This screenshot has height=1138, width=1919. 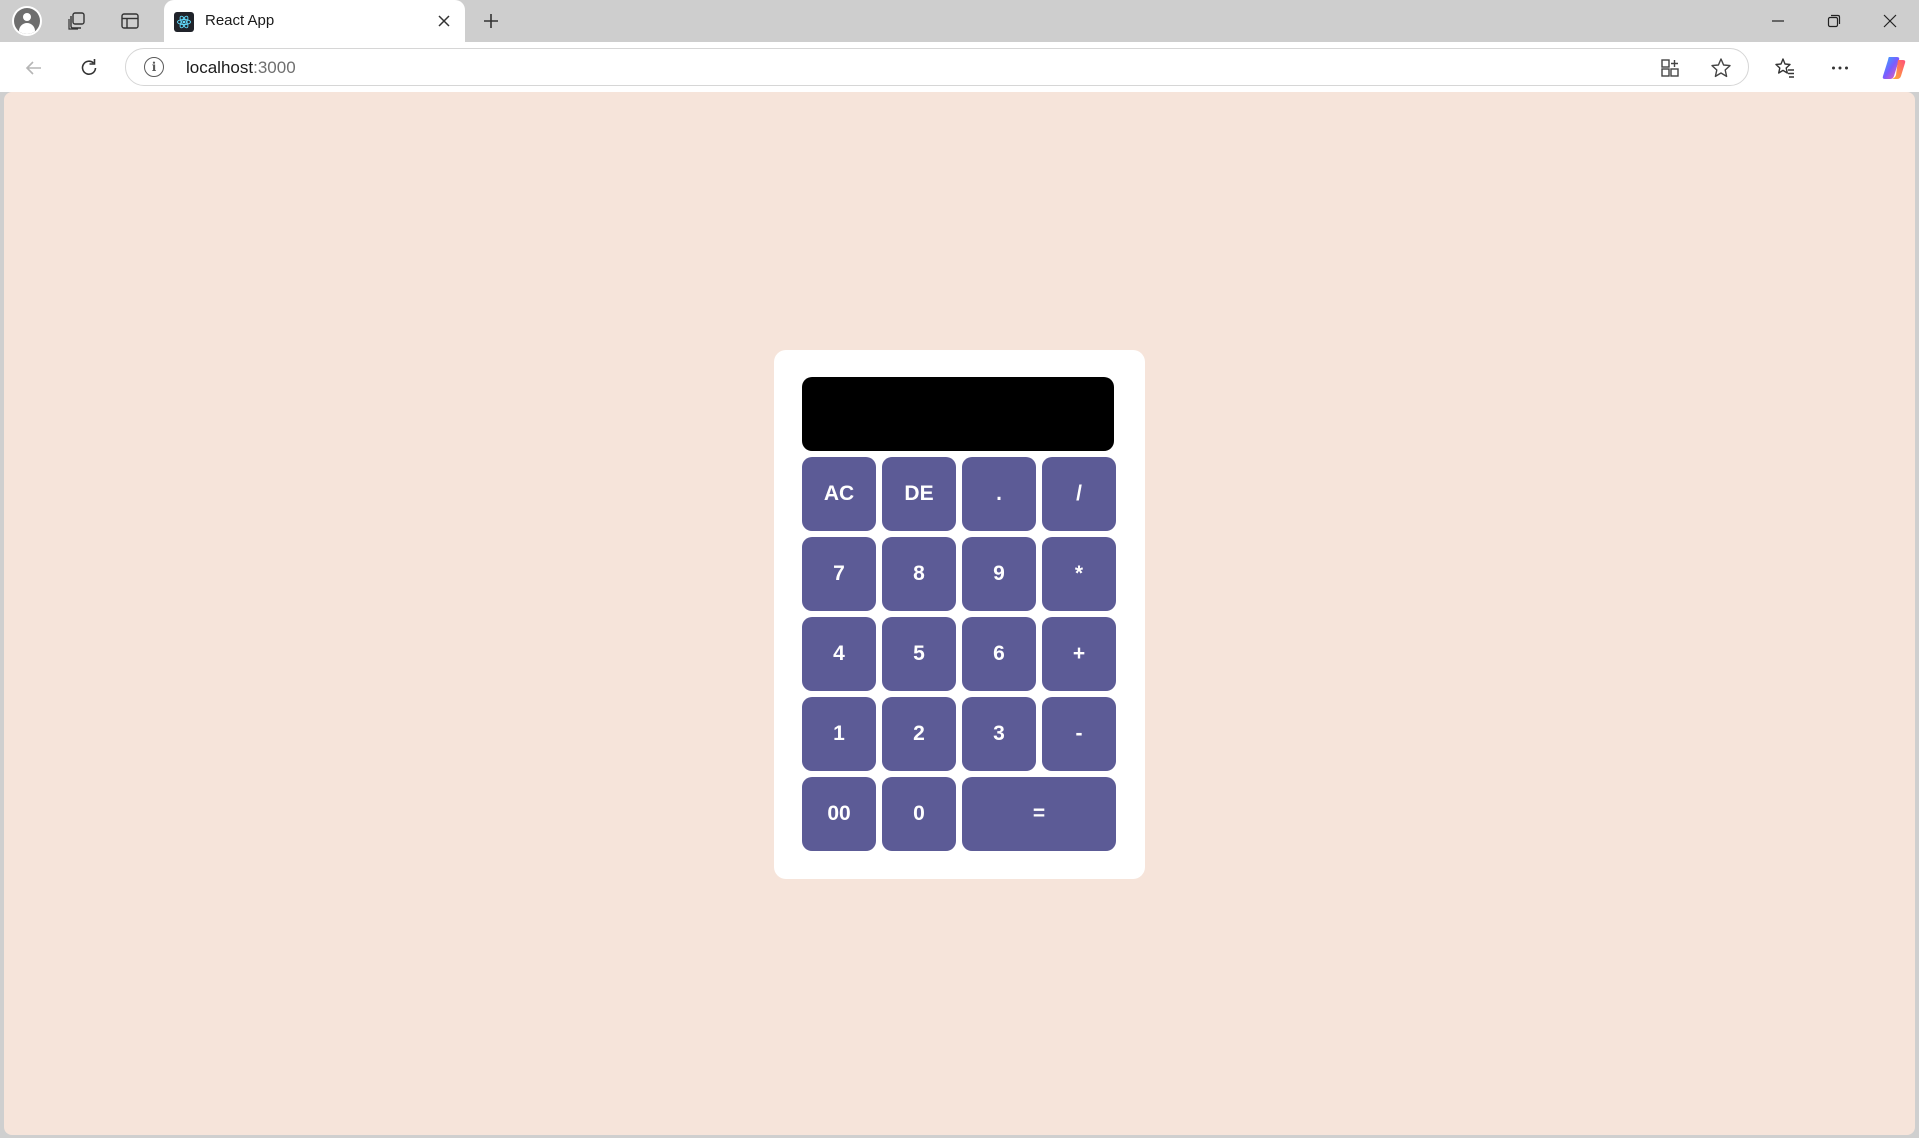 What do you see at coordinates (999, 734) in the screenshot?
I see `key-3: 3` at bounding box center [999, 734].